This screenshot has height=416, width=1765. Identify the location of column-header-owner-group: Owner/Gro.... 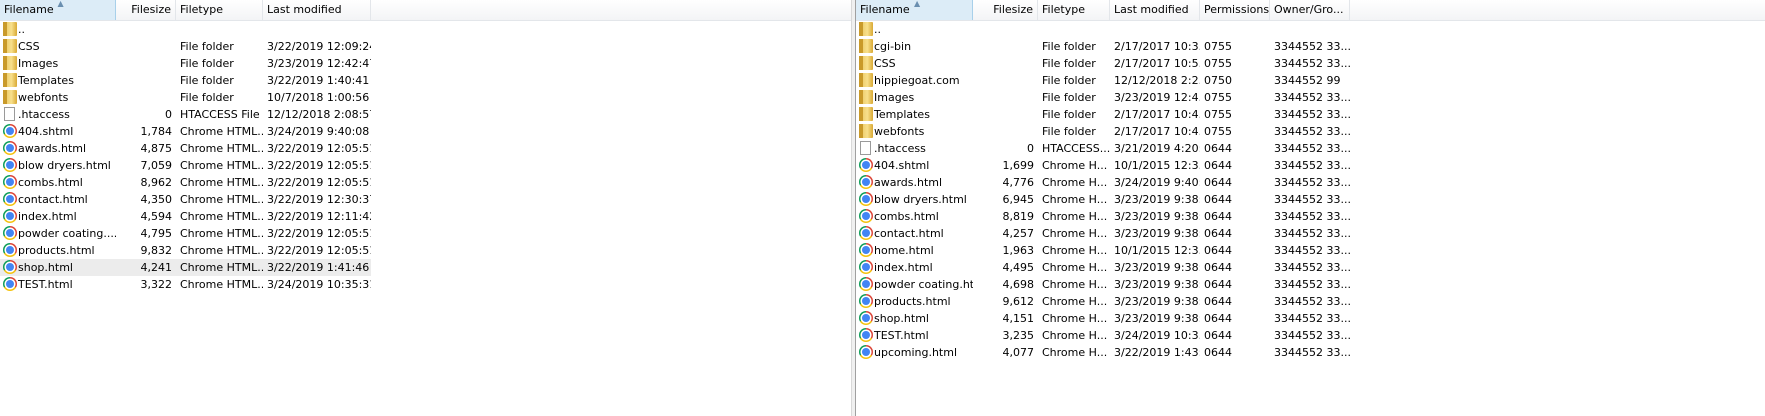
(1310, 10).